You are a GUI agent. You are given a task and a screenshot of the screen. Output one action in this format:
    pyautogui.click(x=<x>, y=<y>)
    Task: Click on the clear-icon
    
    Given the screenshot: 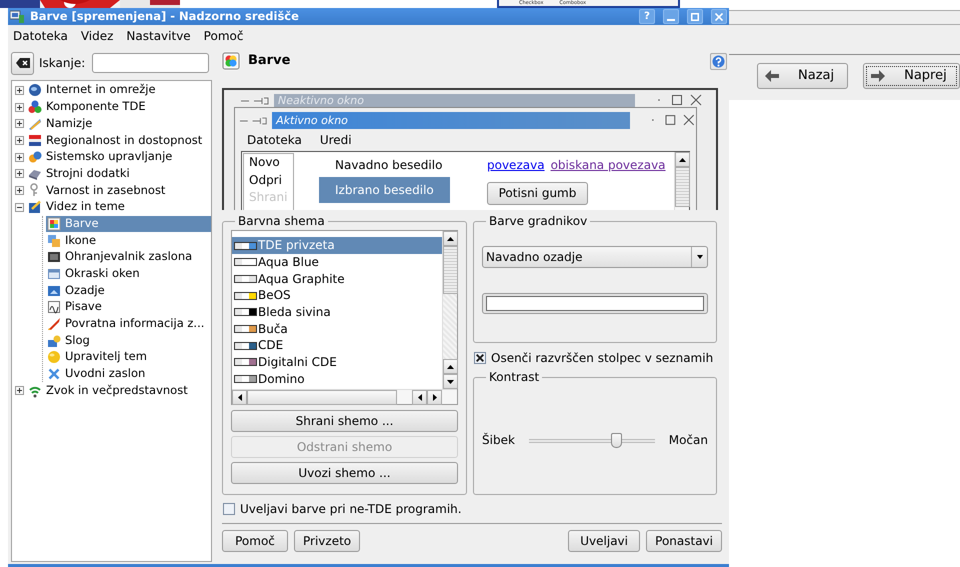 What is the action you would take?
    pyautogui.click(x=23, y=63)
    